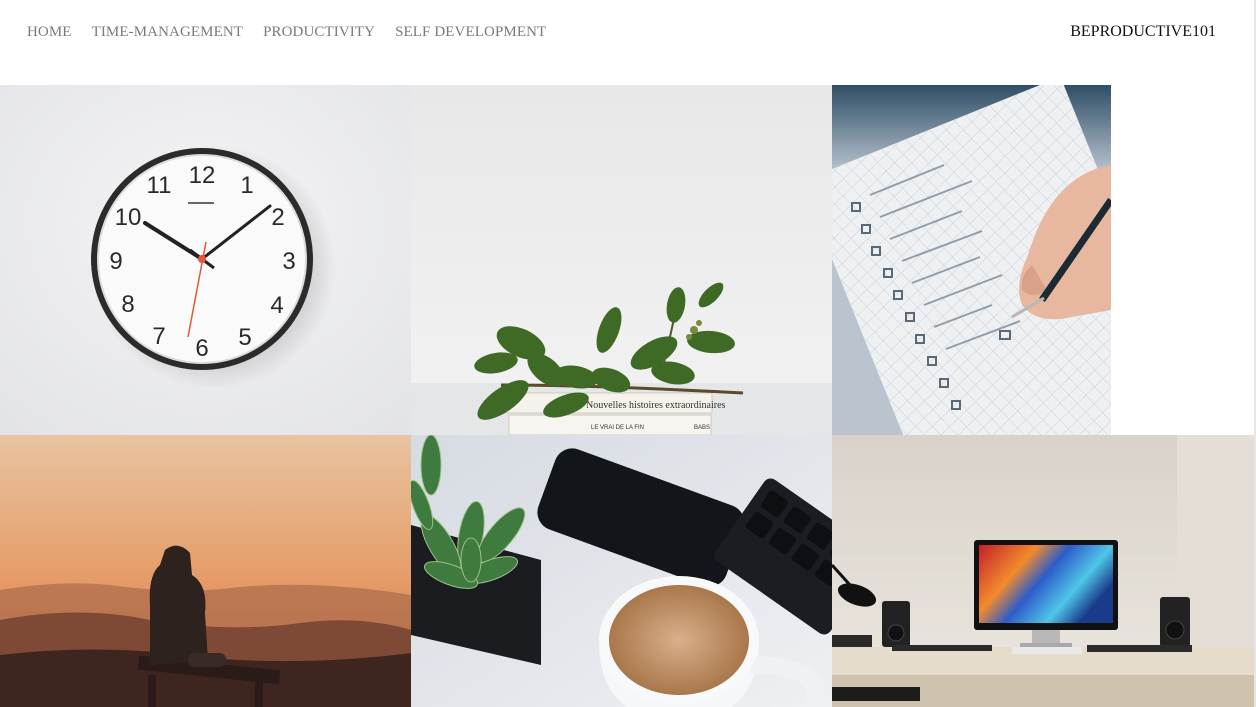 Image resolution: width=1256 pixels, height=707 pixels. What do you see at coordinates (276, 305) in the screenshot?
I see `svg-text: 4` at bounding box center [276, 305].